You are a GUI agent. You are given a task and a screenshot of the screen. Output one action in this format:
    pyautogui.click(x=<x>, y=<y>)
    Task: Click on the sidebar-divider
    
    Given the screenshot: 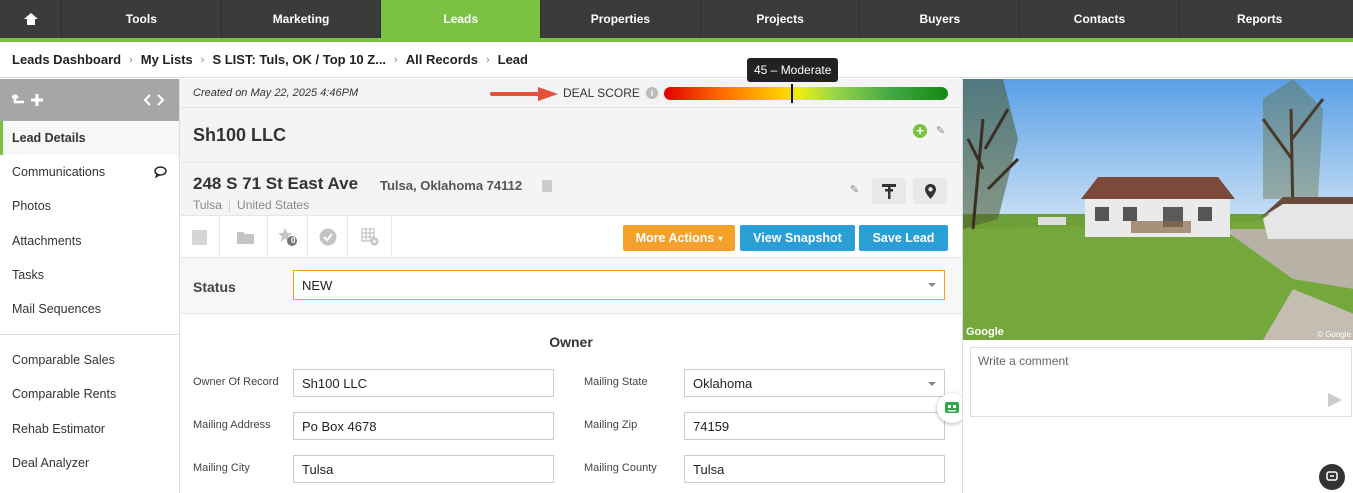 What is the action you would take?
    pyautogui.click(x=89, y=335)
    